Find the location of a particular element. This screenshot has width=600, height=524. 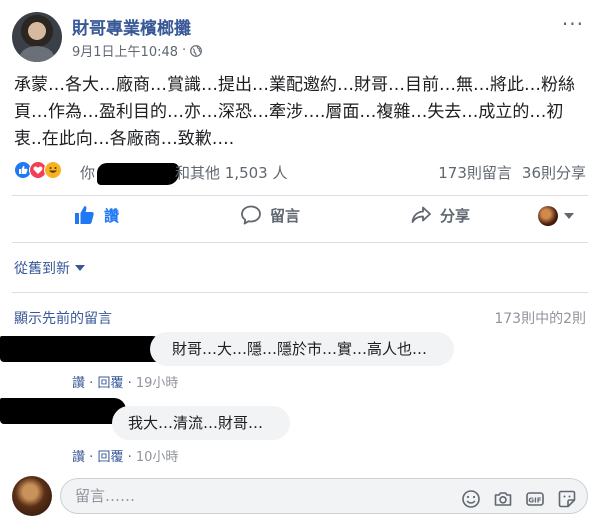

comment-bubble-icon is located at coordinates (251, 215).